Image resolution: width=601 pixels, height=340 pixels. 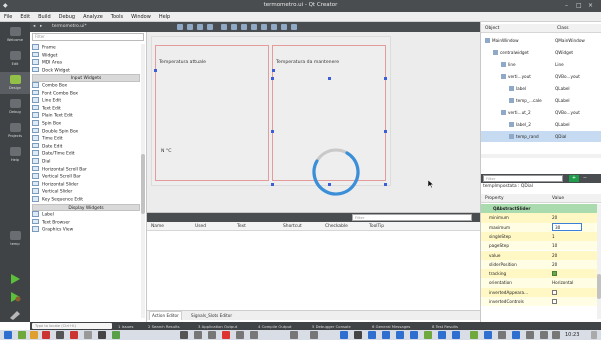 I want to click on column-used: Used, so click(x=200, y=226).